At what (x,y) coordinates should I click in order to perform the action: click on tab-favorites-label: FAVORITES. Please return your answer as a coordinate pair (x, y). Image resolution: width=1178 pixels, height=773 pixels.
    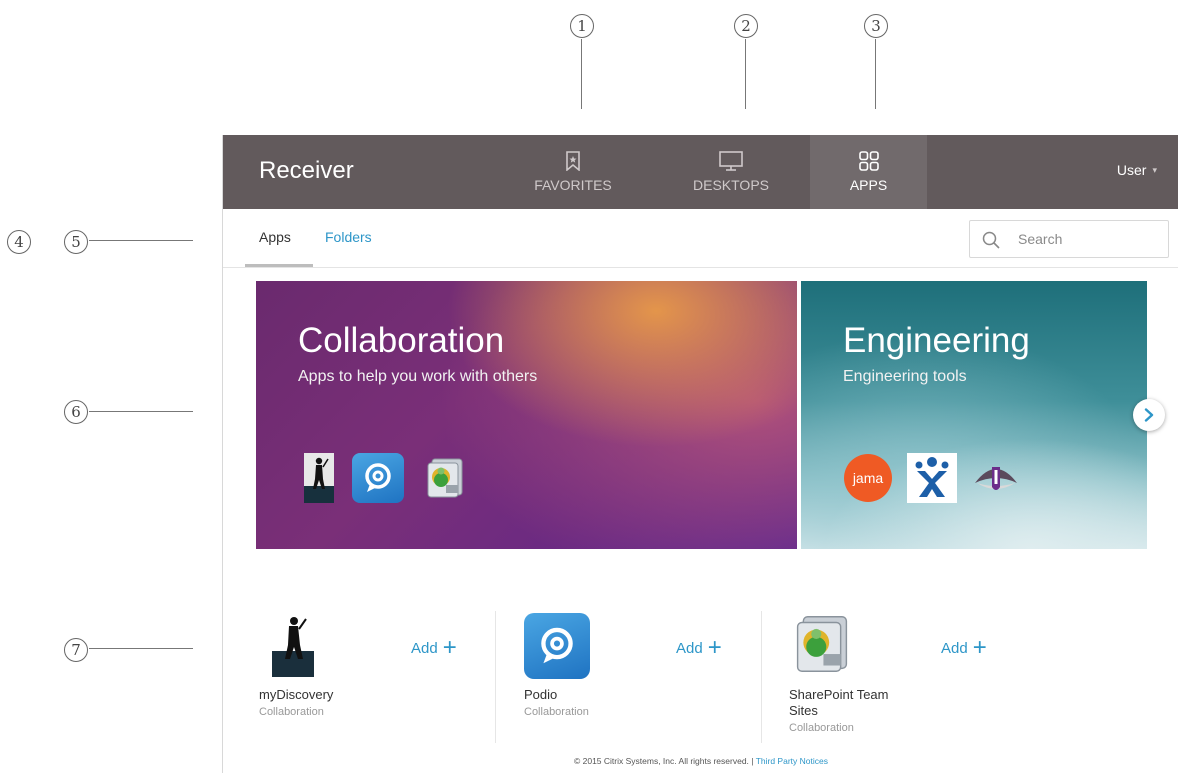
    Looking at the image, I should click on (573, 185).